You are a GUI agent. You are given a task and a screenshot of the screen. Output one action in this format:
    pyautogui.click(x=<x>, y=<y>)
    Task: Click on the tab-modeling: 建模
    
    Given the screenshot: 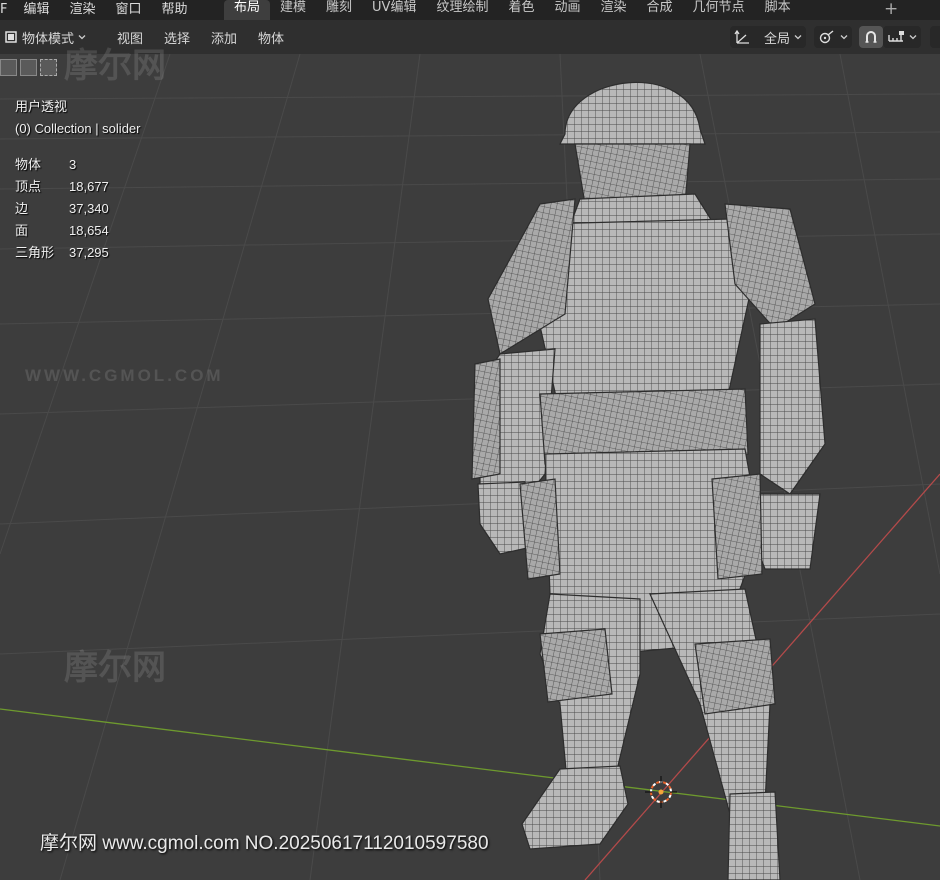 What is the action you would take?
    pyautogui.click(x=293, y=10)
    